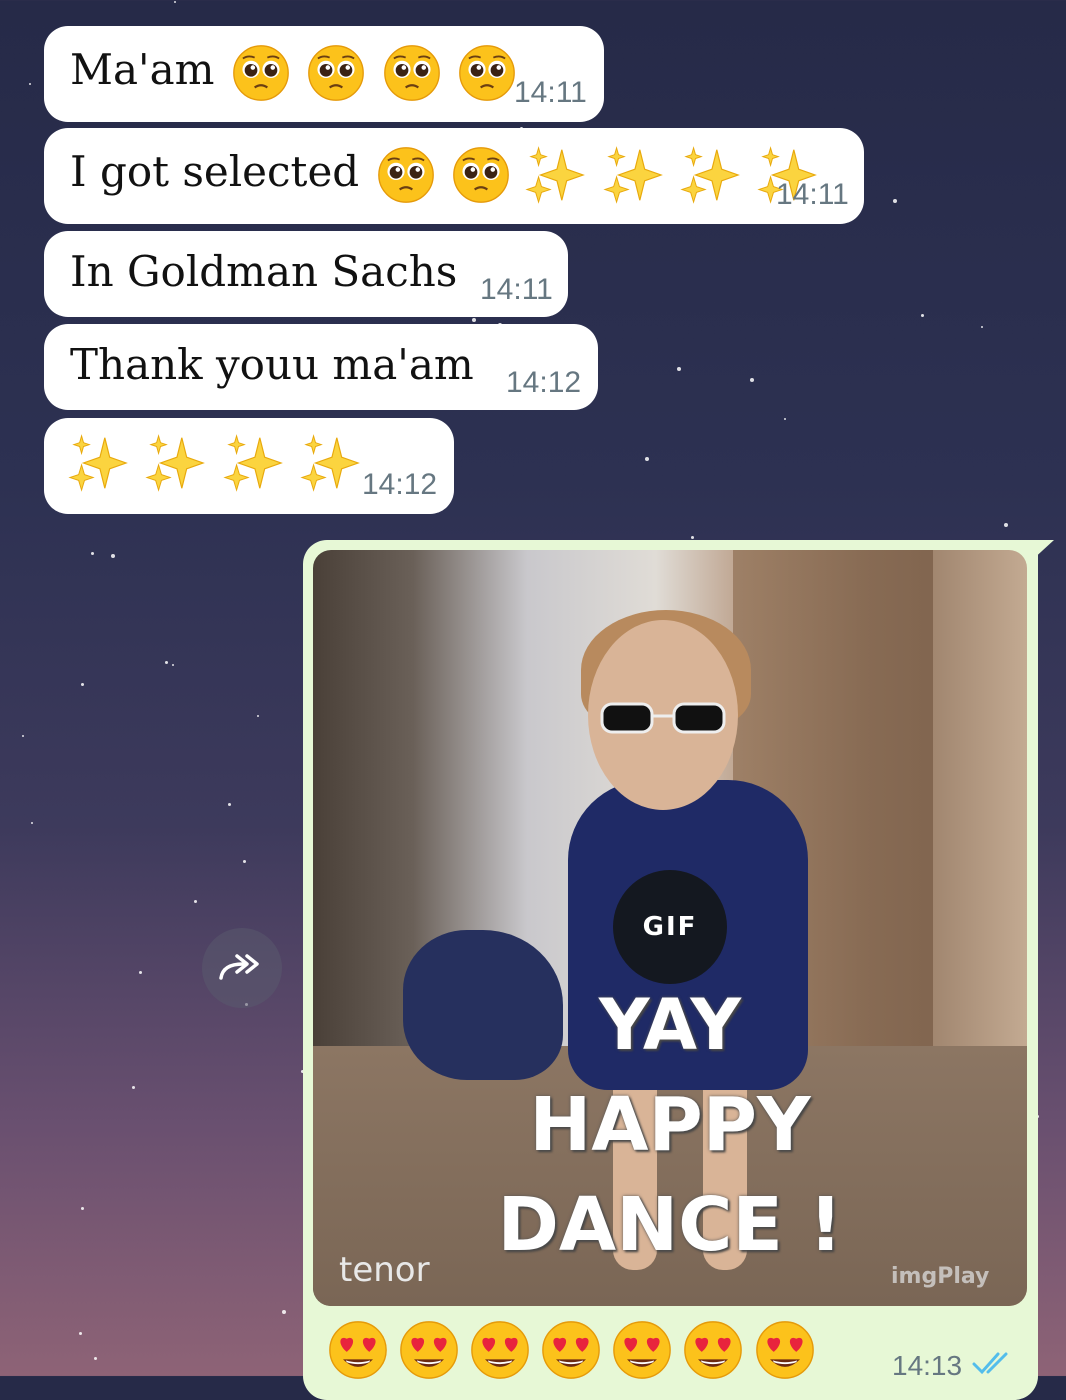 This screenshot has height=1400, width=1066. What do you see at coordinates (670, 1125) in the screenshot?
I see `gif-caption-line: HAPPY` at bounding box center [670, 1125].